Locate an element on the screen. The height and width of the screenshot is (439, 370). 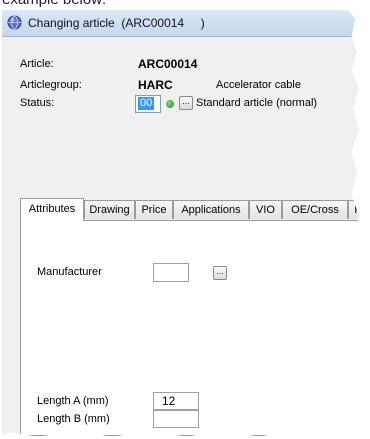
window-title: Changing article (ARC00014 ) is located at coordinates (116, 23).